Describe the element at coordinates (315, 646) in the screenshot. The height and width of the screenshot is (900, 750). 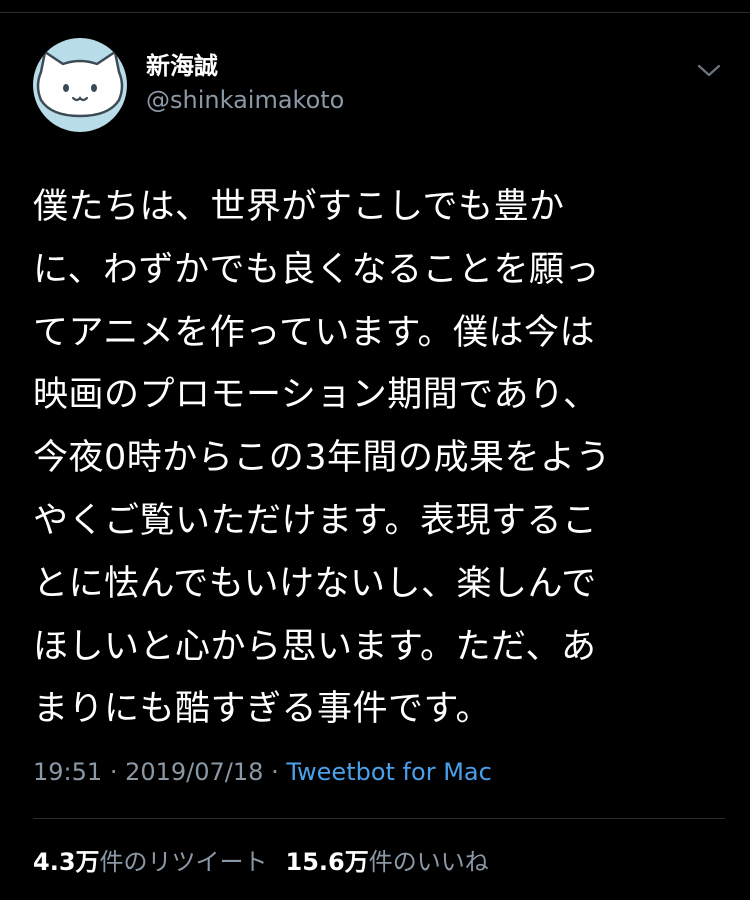
I see `tweet-line: ほしいと心から思います。ただ、あ` at that location.